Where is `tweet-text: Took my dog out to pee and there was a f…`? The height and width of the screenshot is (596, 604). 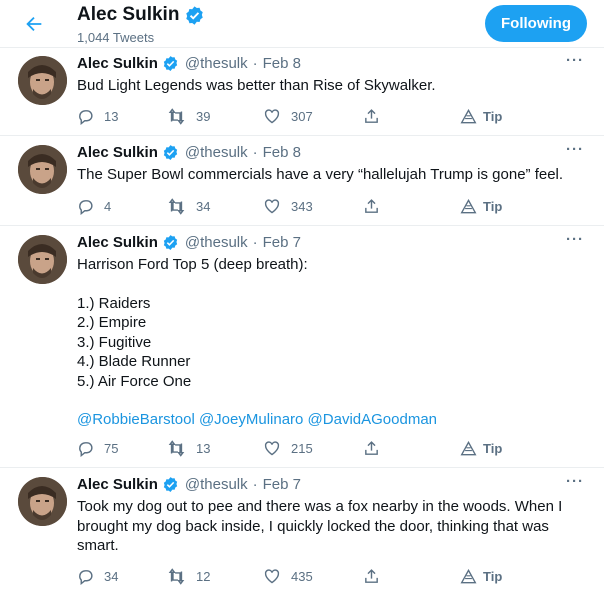
tweet-text: Took my dog out to pee and there was a f… is located at coordinates (327, 526).